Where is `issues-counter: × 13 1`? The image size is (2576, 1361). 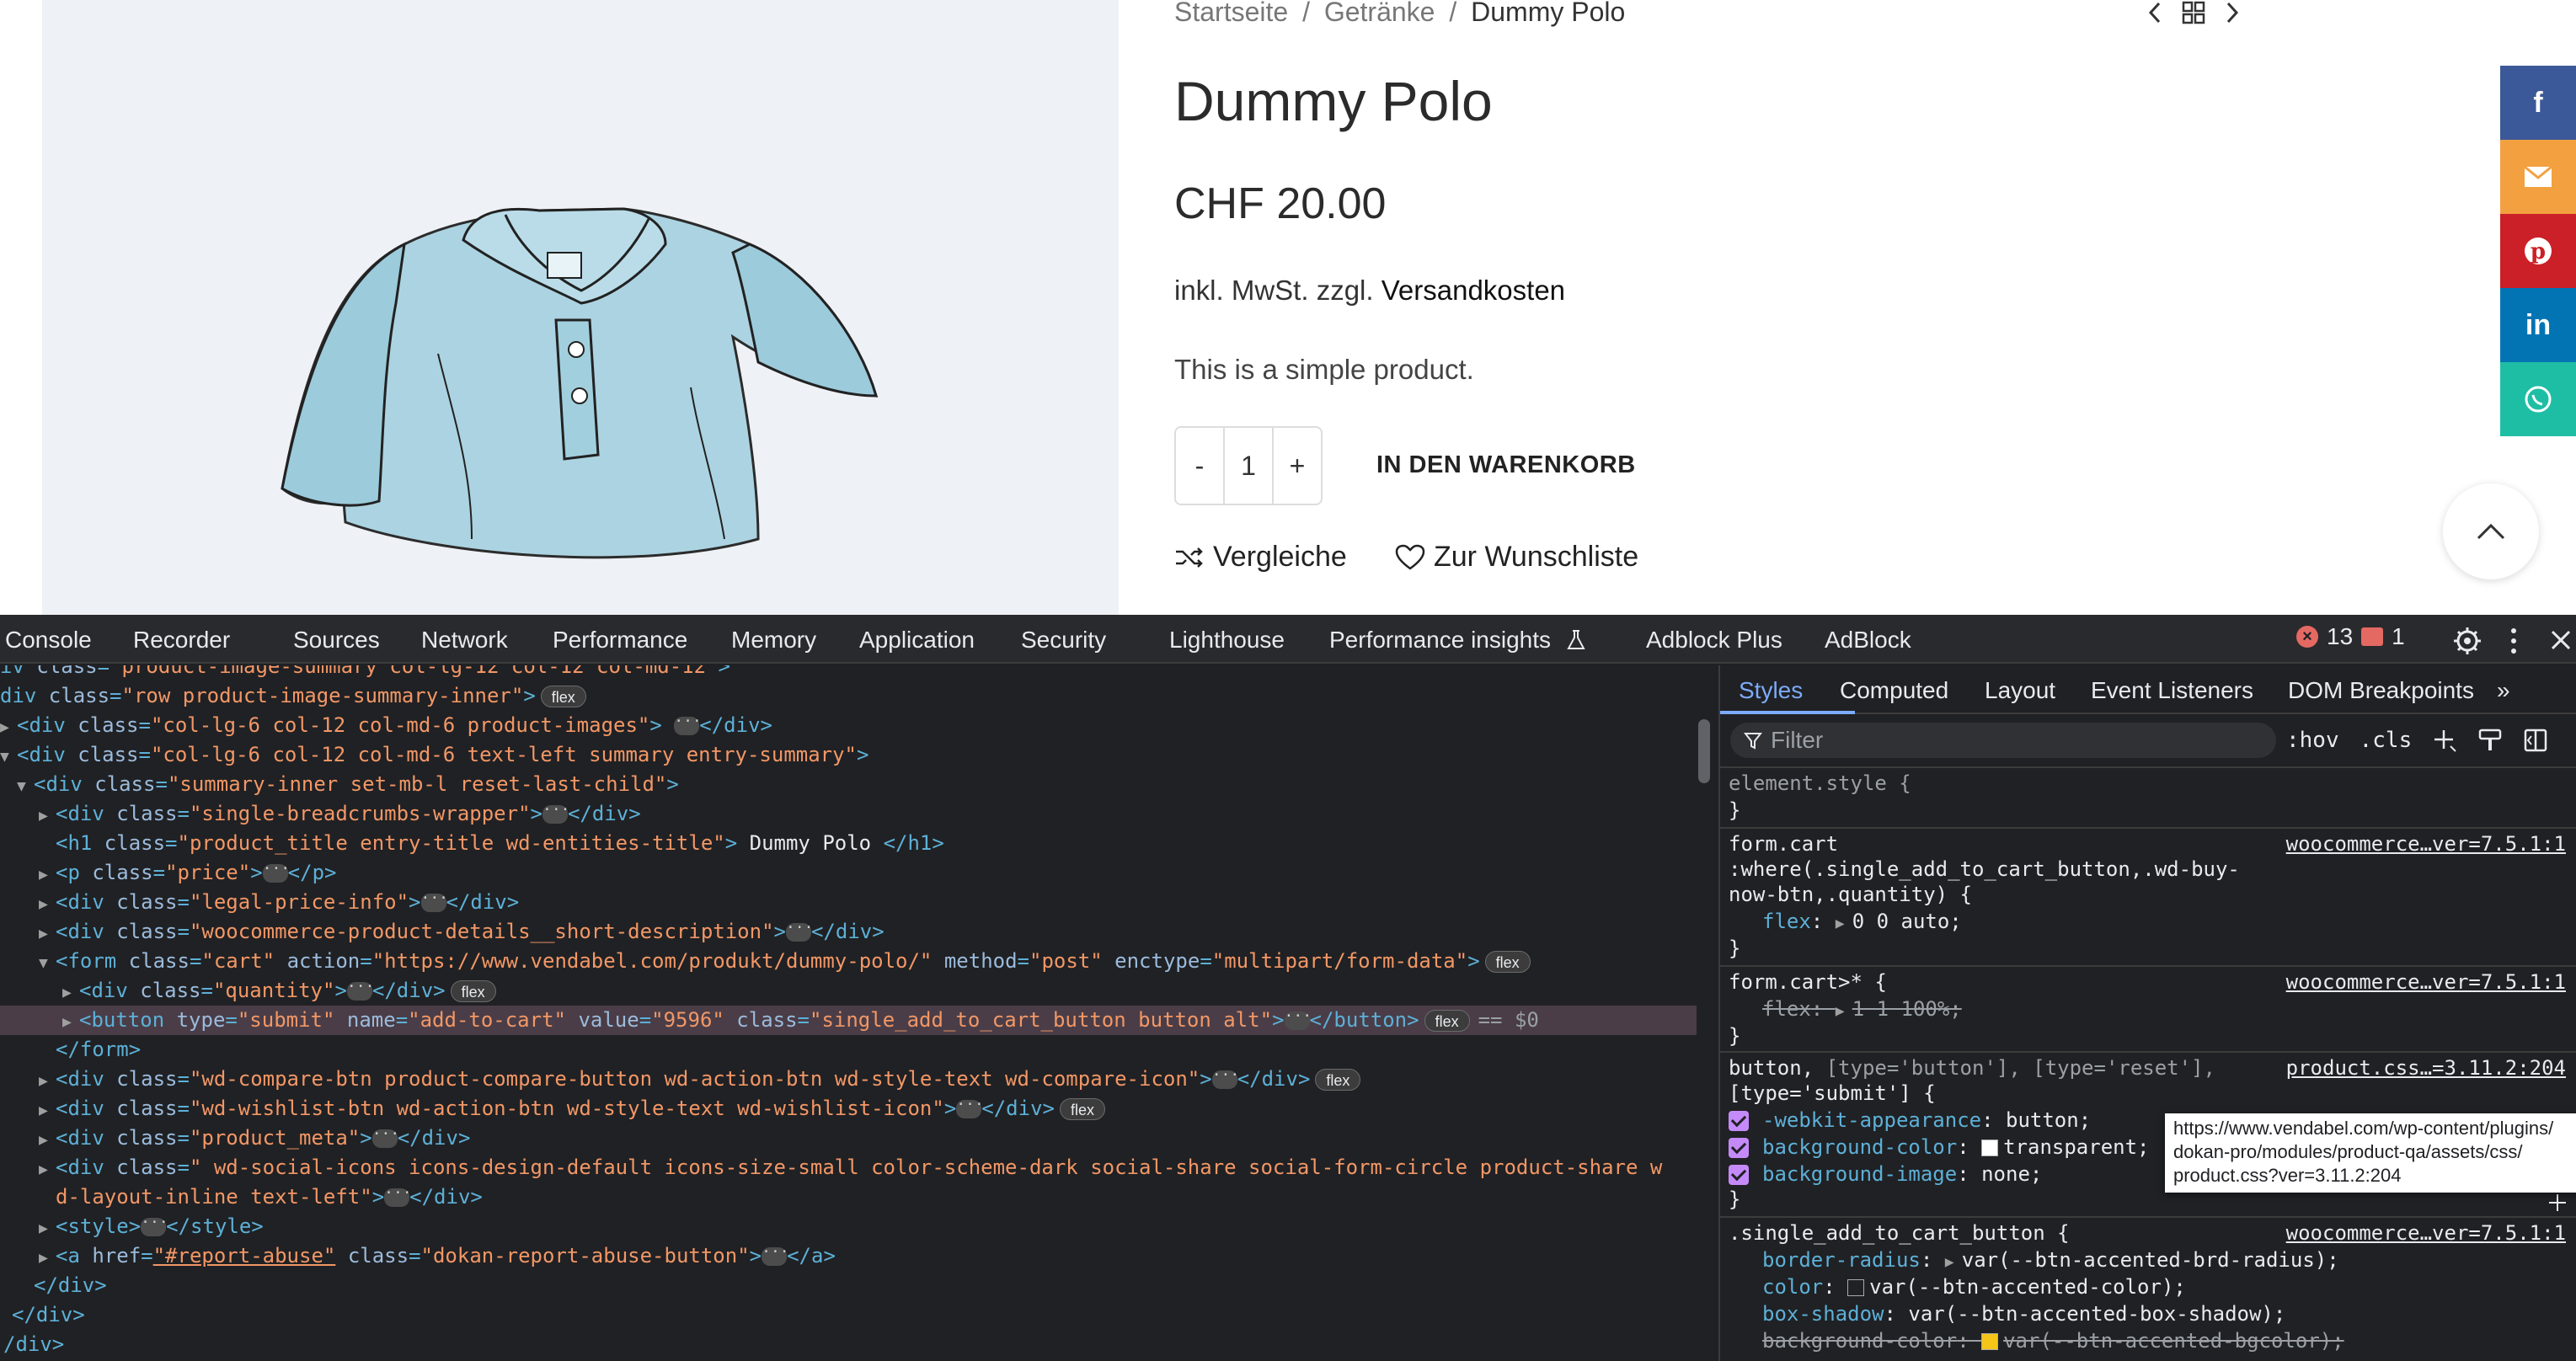 issues-counter: × 13 1 is located at coordinates (2350, 636).